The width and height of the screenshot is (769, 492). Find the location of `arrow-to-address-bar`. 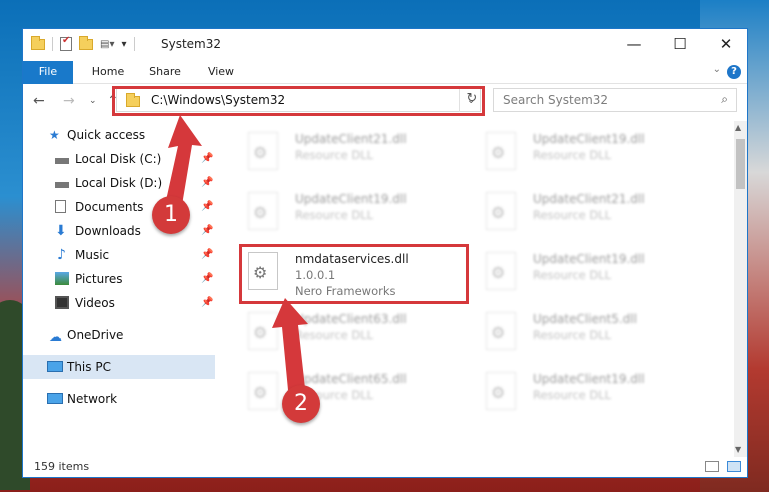

arrow-to-address-bar is located at coordinates (183, 160).